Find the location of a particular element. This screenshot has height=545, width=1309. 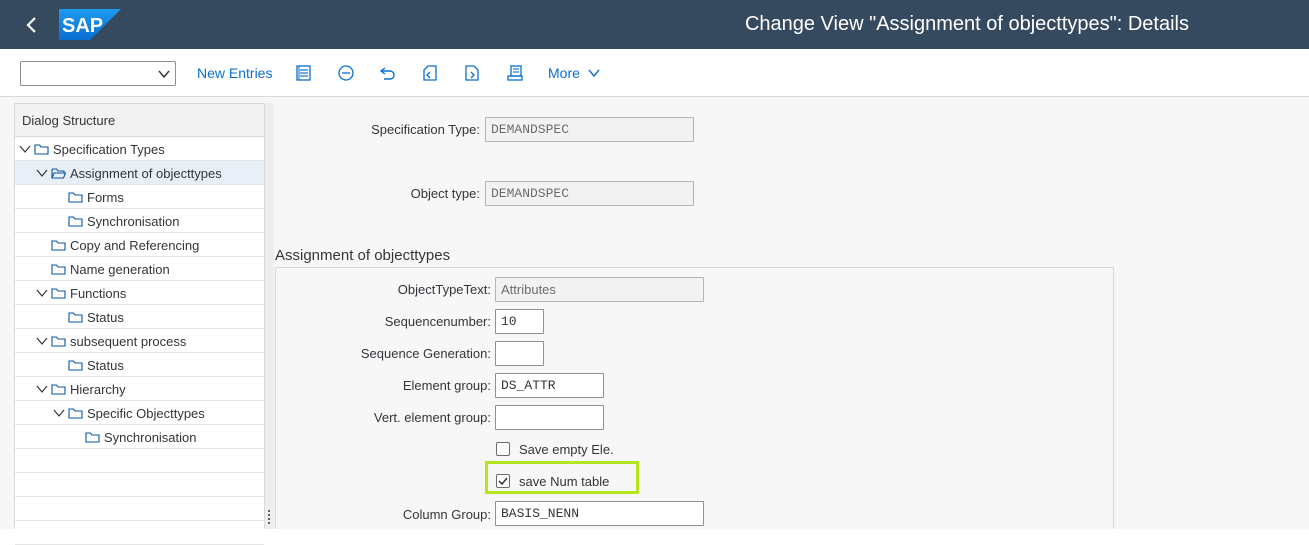

colgroup-field: BASIS_NENN is located at coordinates (599, 513).